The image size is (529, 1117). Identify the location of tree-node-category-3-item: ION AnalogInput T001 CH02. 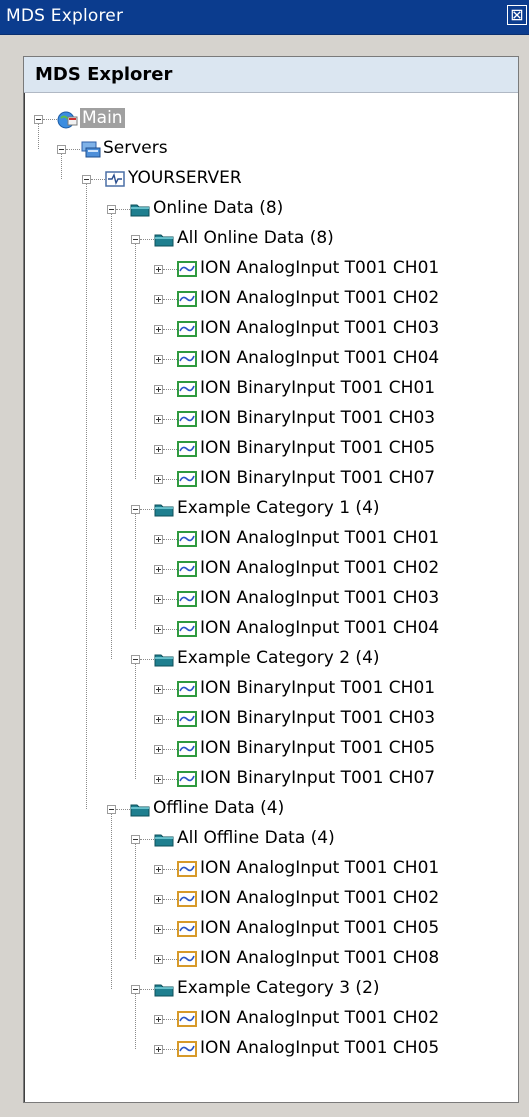
(271, 1020).